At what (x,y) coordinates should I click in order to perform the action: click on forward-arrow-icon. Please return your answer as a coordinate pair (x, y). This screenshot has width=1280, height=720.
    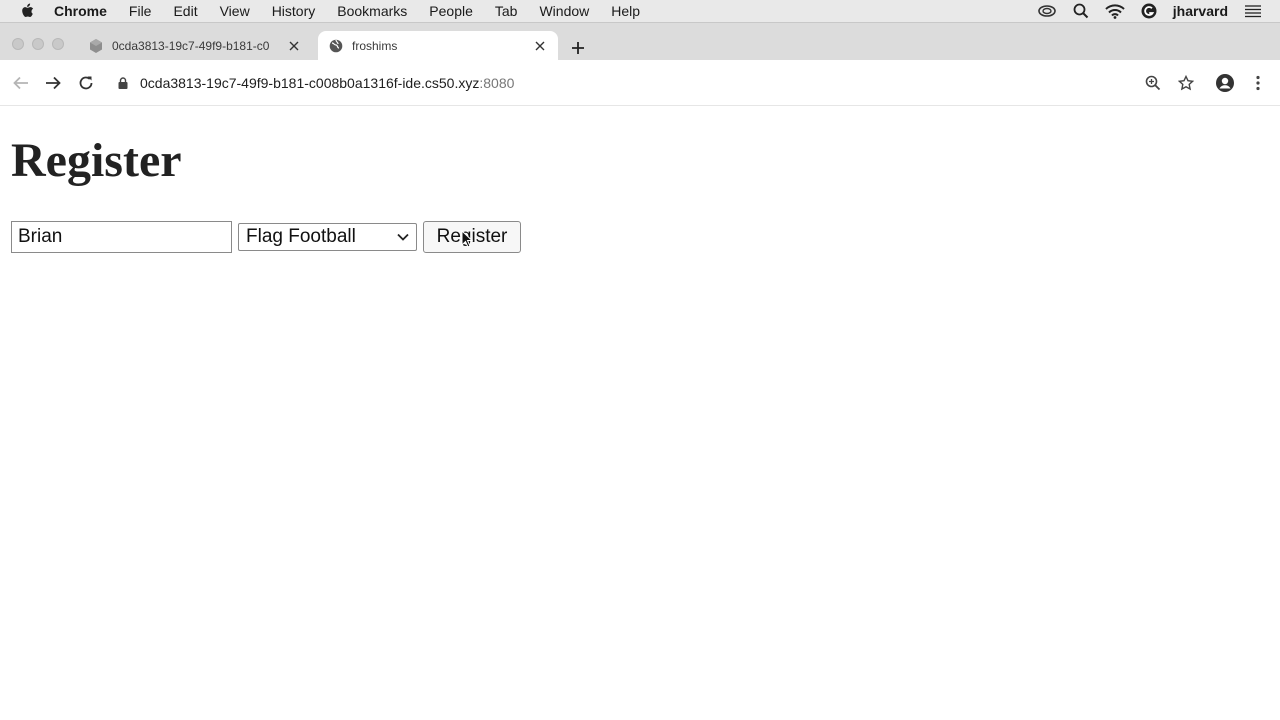
    Looking at the image, I should click on (53, 83).